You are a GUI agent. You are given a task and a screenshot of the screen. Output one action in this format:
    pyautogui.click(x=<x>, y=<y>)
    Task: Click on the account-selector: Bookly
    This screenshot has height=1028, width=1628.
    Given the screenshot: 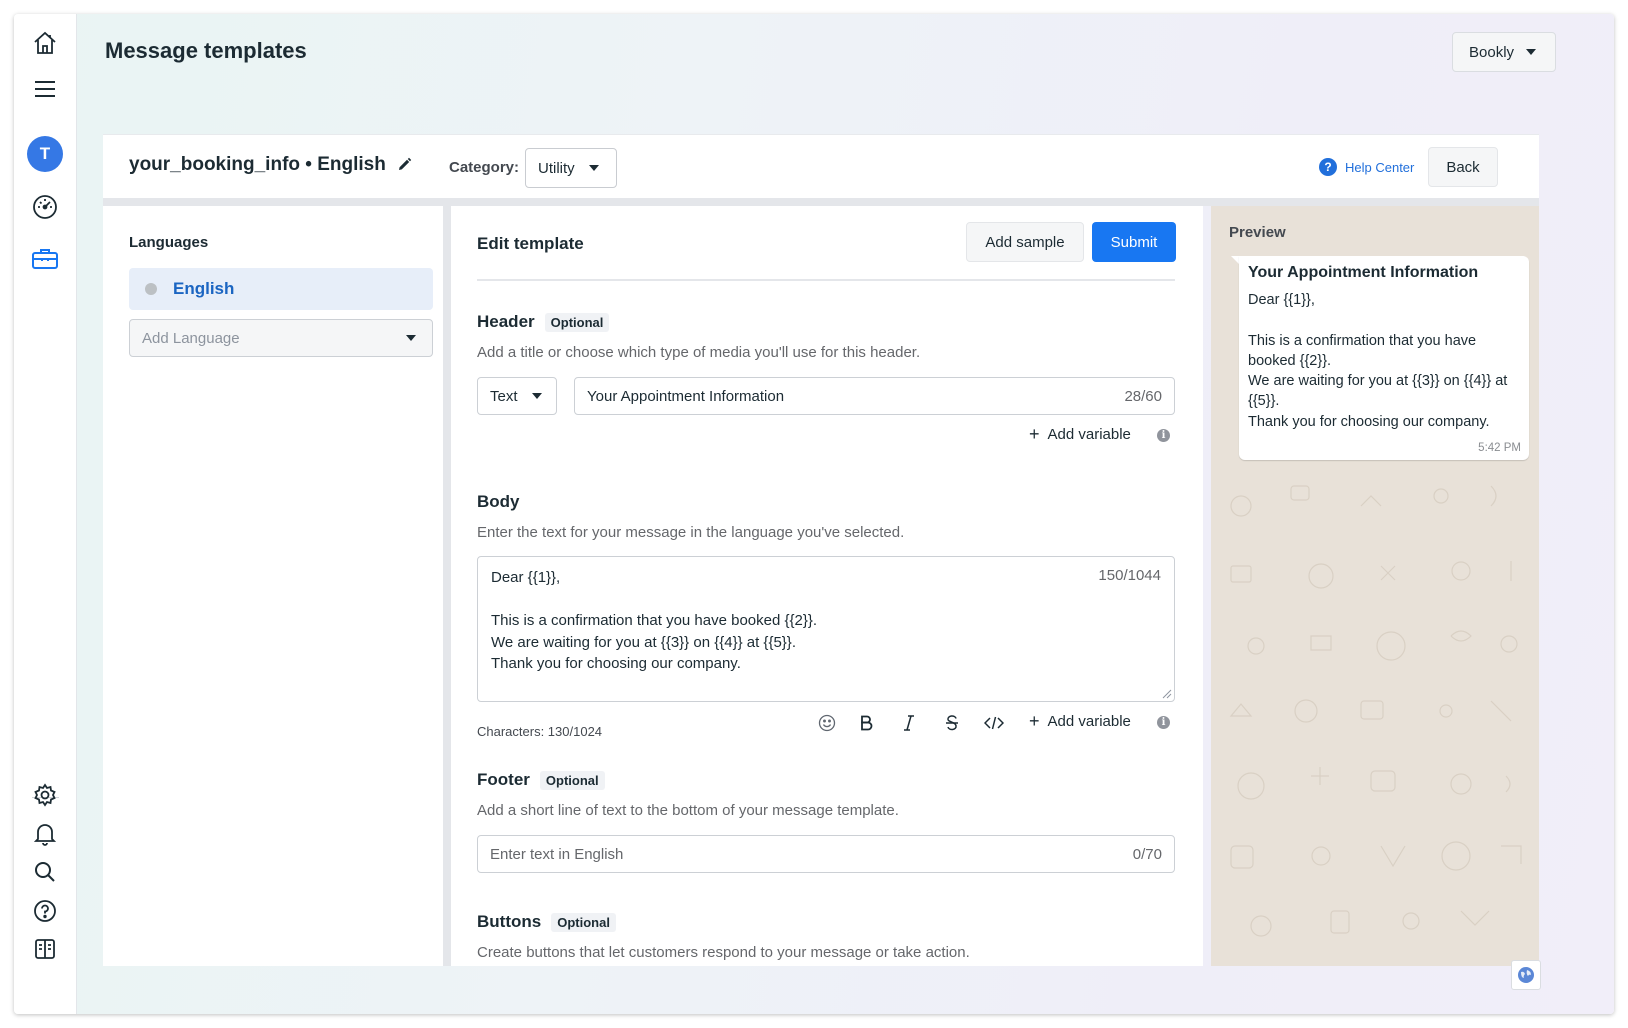 What is the action you would take?
    pyautogui.click(x=1504, y=52)
    